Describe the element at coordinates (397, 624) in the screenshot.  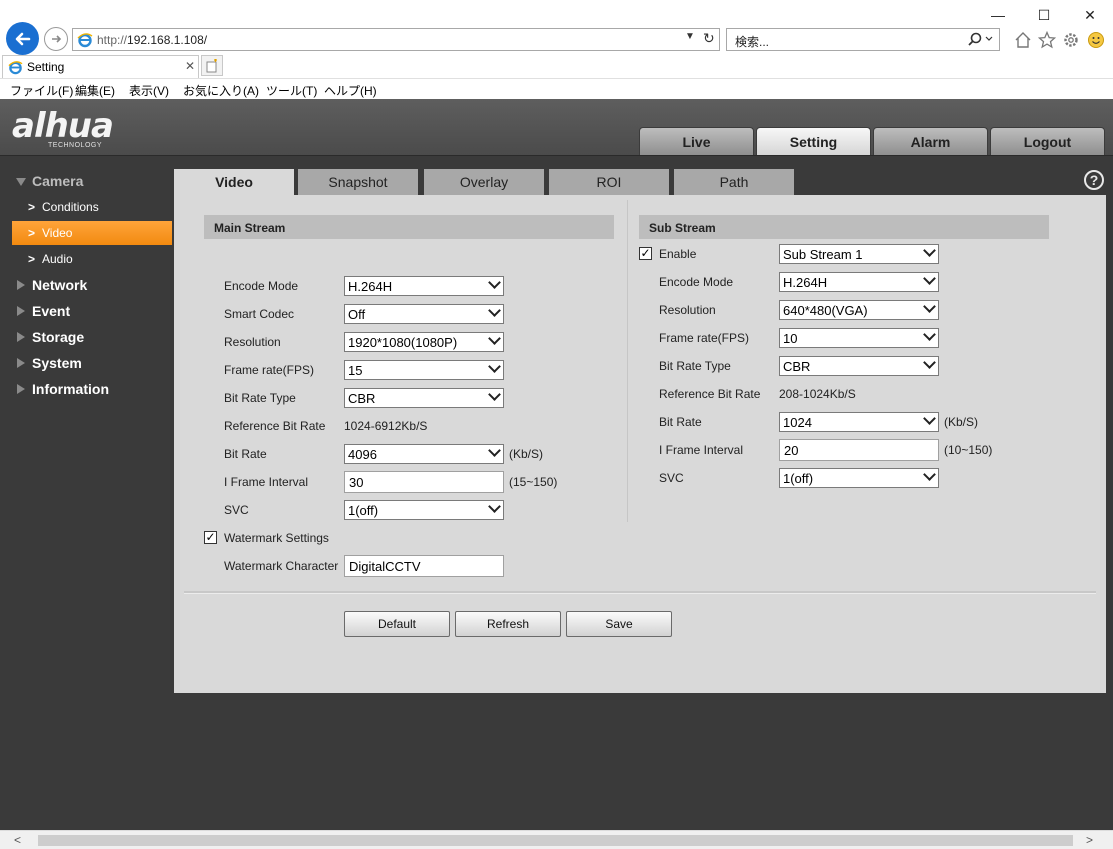
I see `default-button: Default` at that location.